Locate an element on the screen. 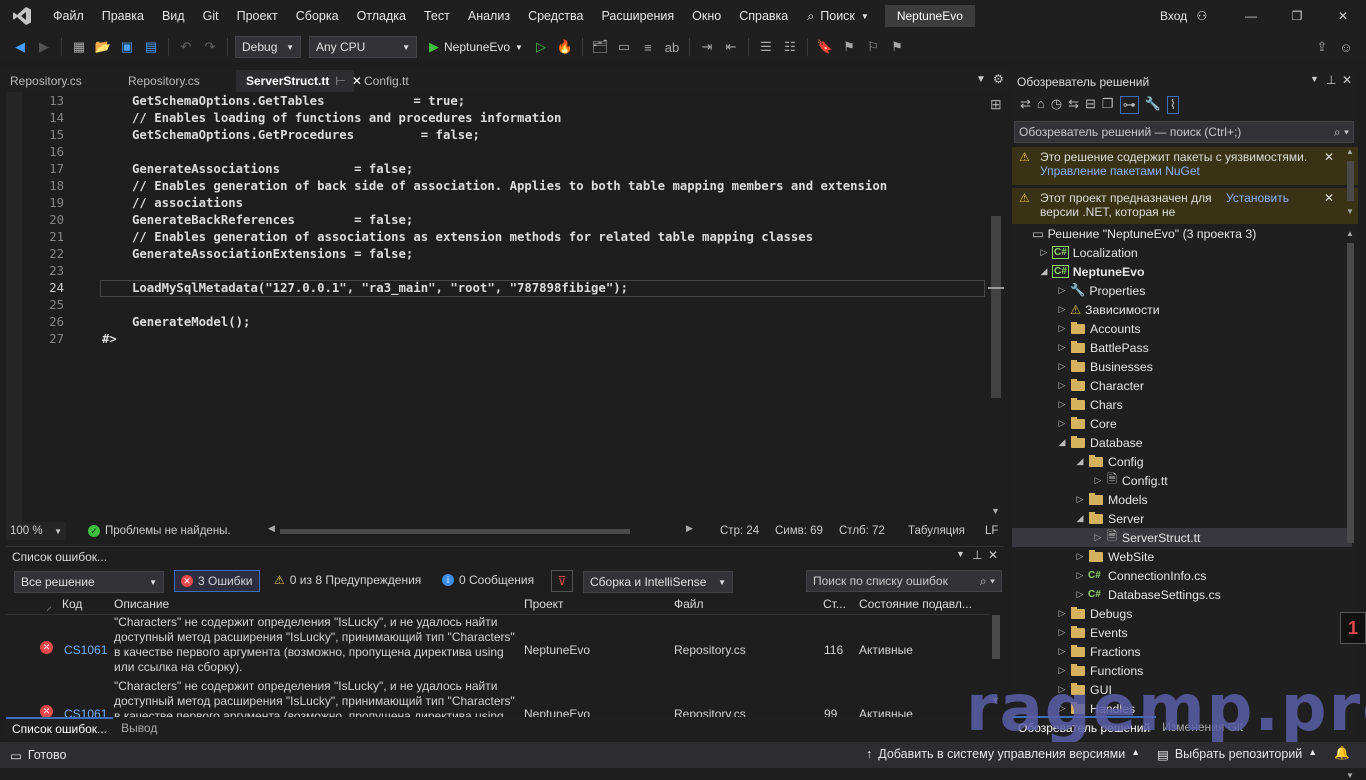 This screenshot has width=1366, height=780. search-button: ⌕ Поиск ▼ is located at coordinates (838, 16).